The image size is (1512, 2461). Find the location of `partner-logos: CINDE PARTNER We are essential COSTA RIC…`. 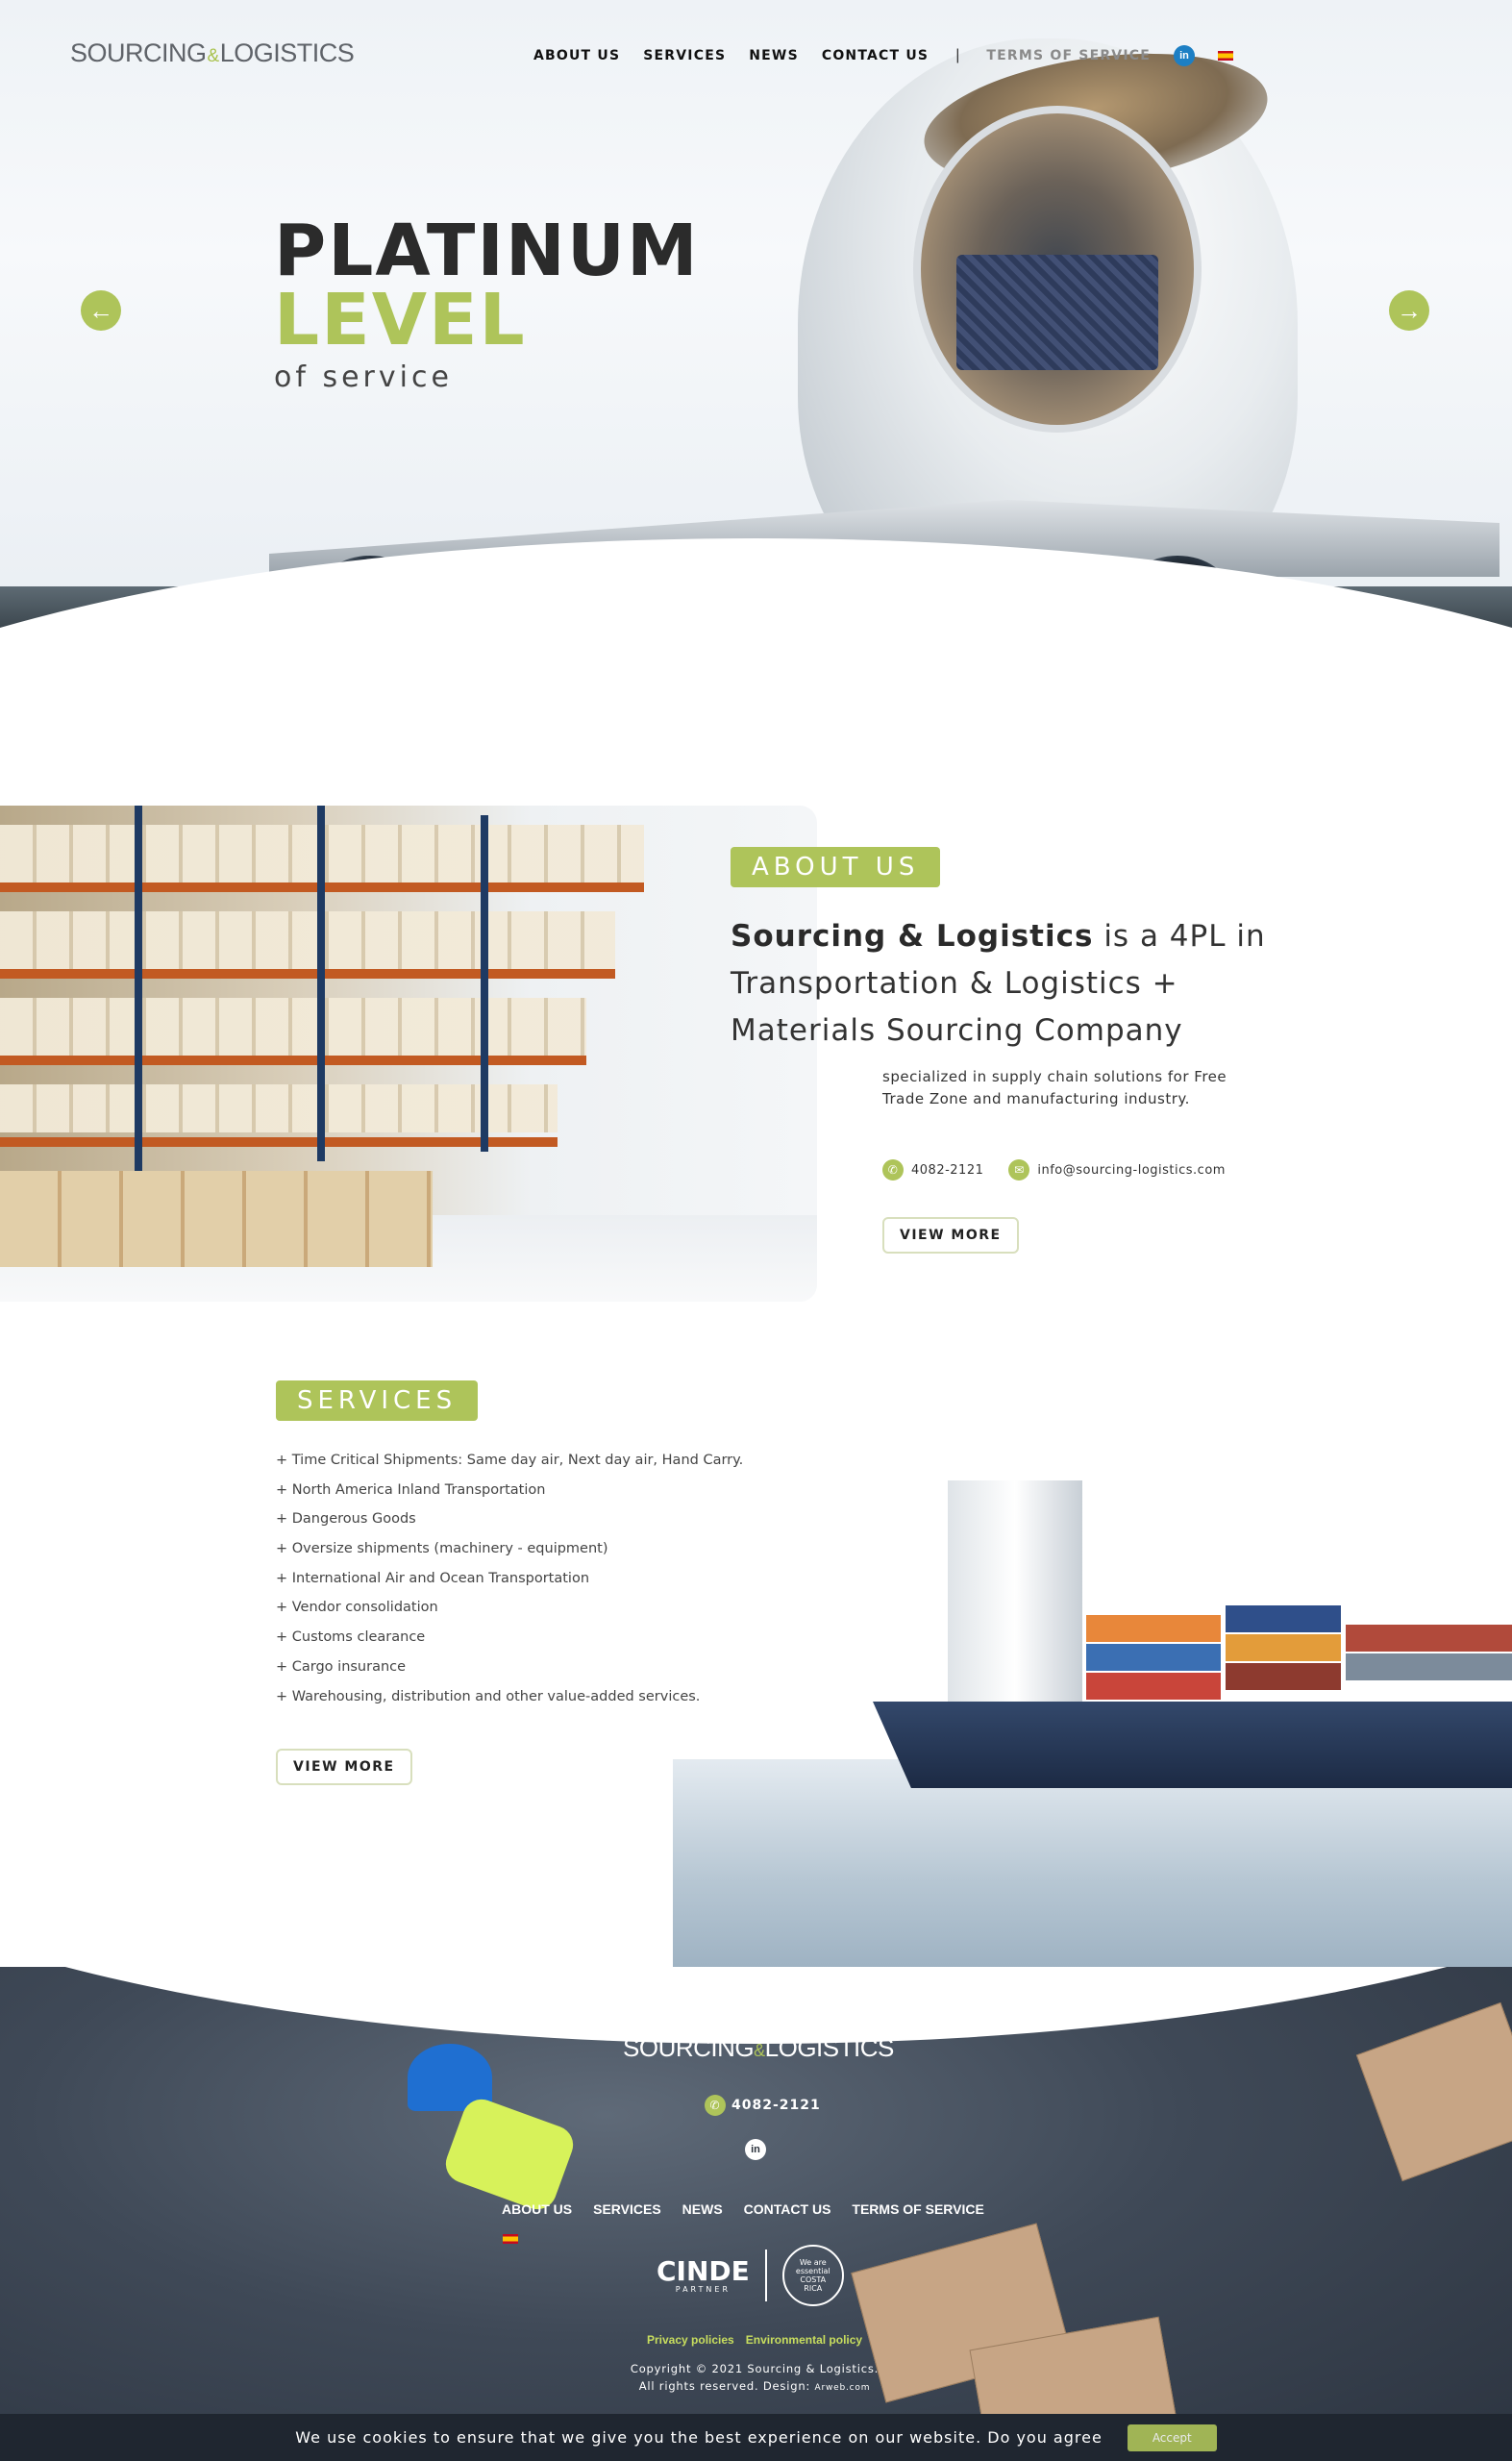

partner-logos: CINDE PARTNER We are essential COSTA RIC… is located at coordinates (750, 2275).